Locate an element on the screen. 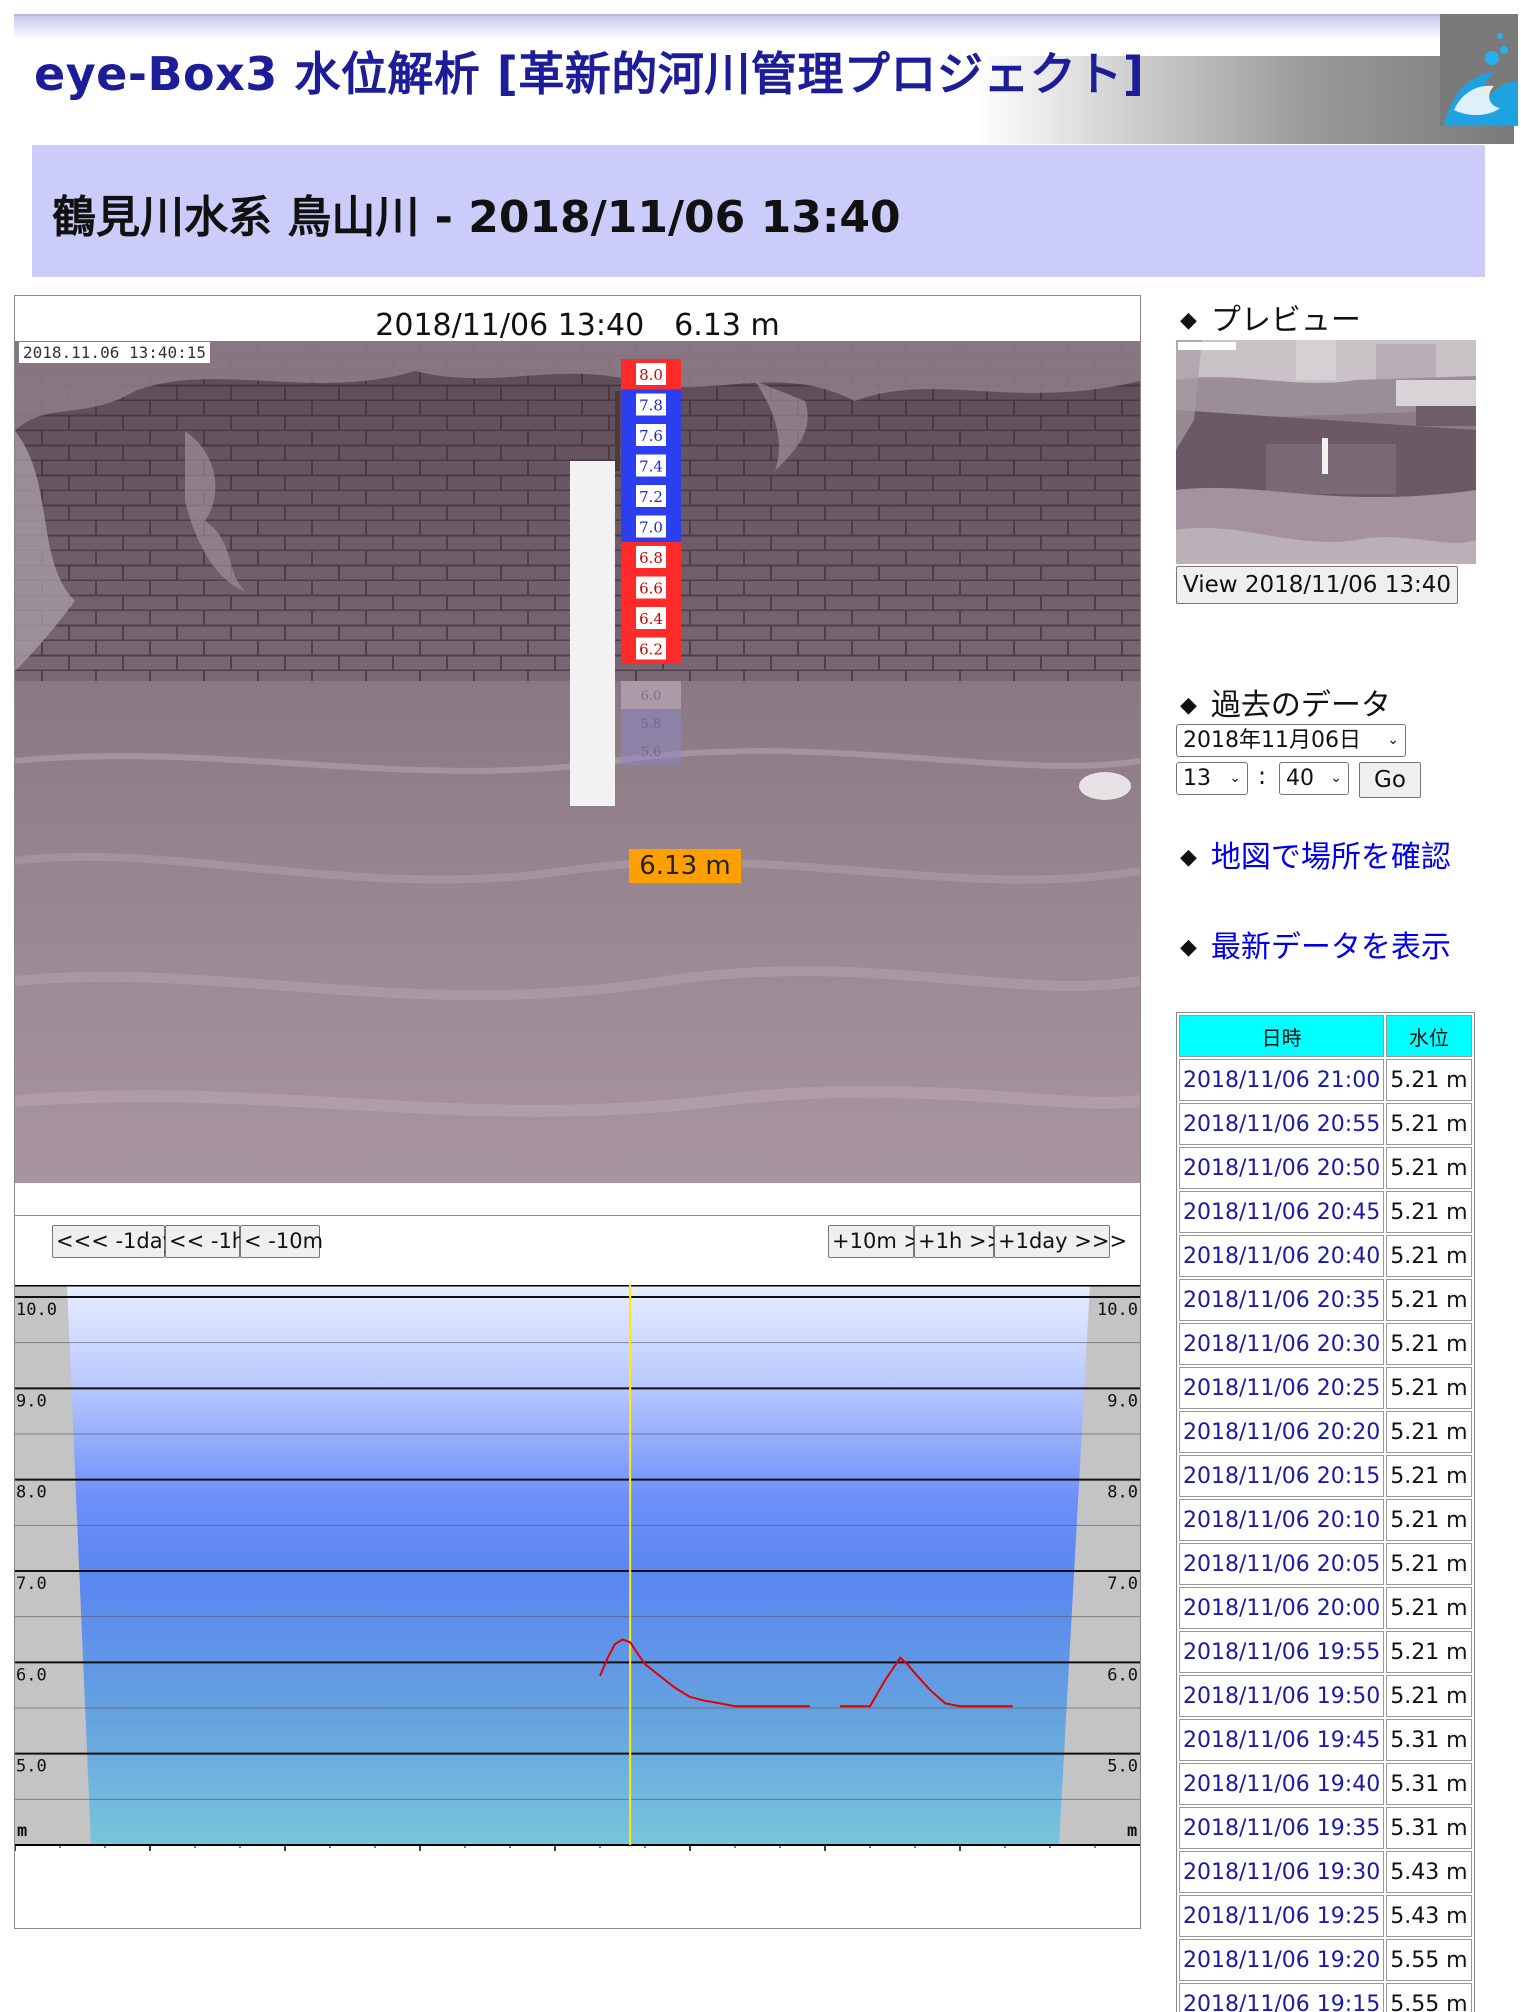 The width and height of the screenshot is (1521, 2012). table-row: 2018/11/06 19:45 5.31 m is located at coordinates (1325, 1740).